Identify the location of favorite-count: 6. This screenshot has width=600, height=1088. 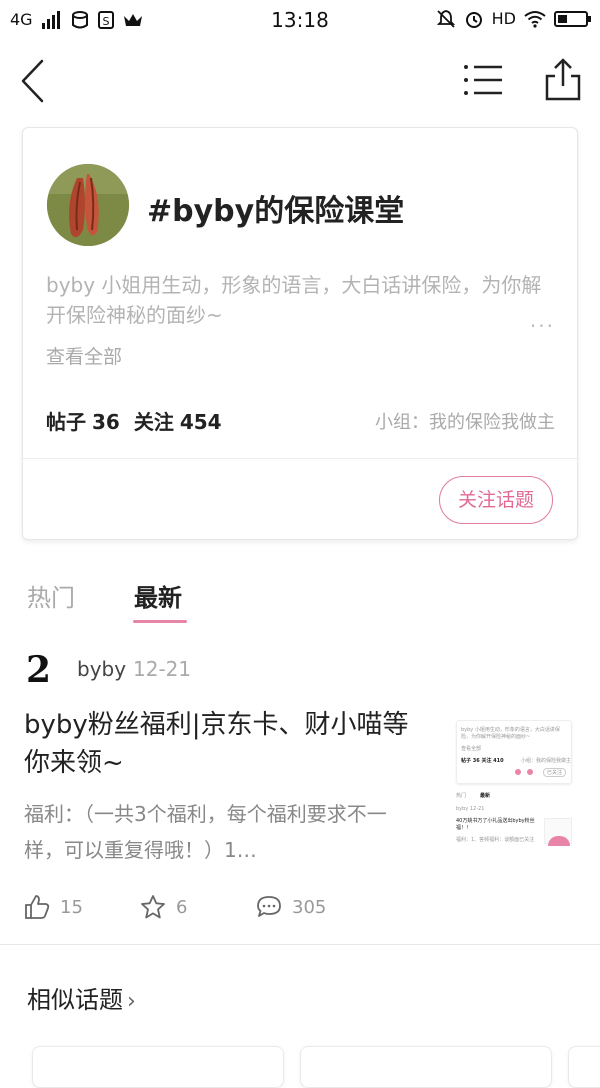
(182, 907).